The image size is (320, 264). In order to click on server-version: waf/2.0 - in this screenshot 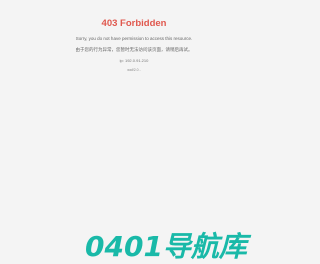, I will do `click(134, 70)`.